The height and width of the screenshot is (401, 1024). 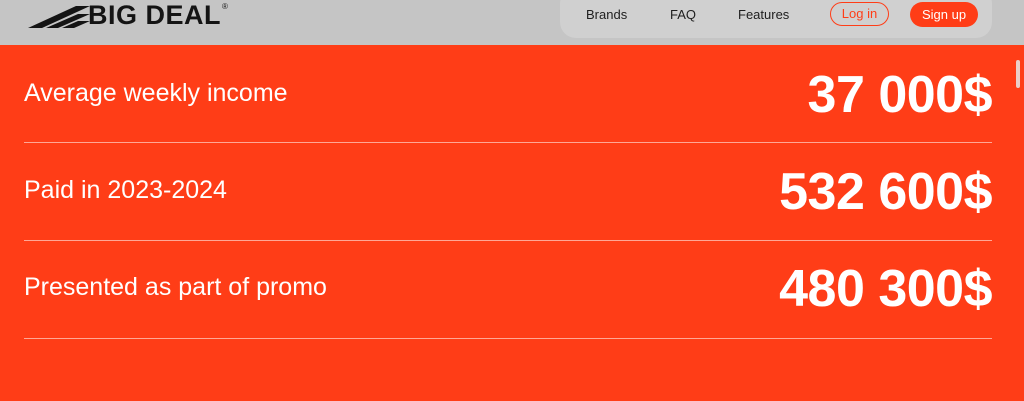 I want to click on logo-text: BIG DEAL, so click(x=155, y=15).